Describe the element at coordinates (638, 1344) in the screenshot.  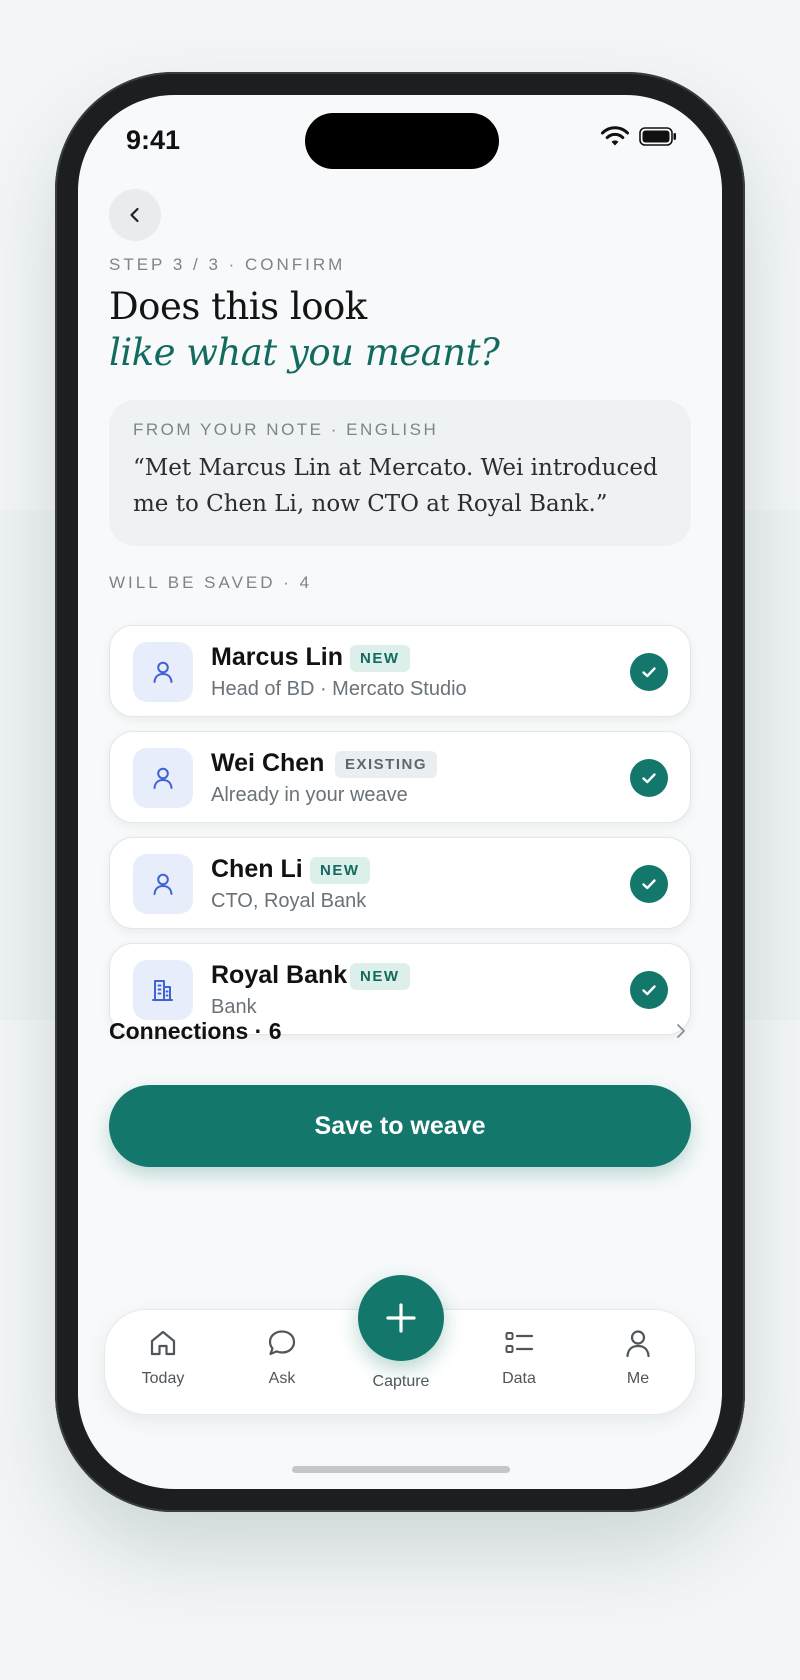
I see `profile-icon` at that location.